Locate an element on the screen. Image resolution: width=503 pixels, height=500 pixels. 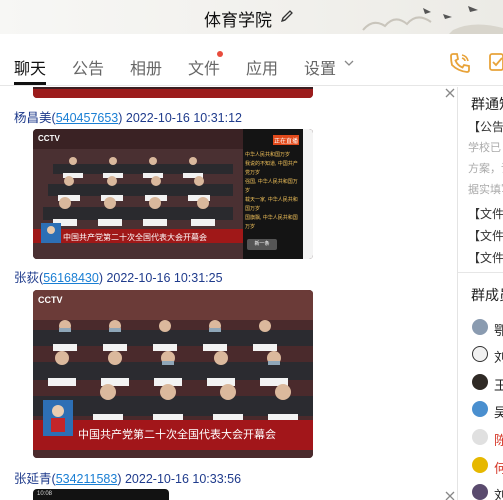
edit-pencil-icon is located at coordinates (287, 16).